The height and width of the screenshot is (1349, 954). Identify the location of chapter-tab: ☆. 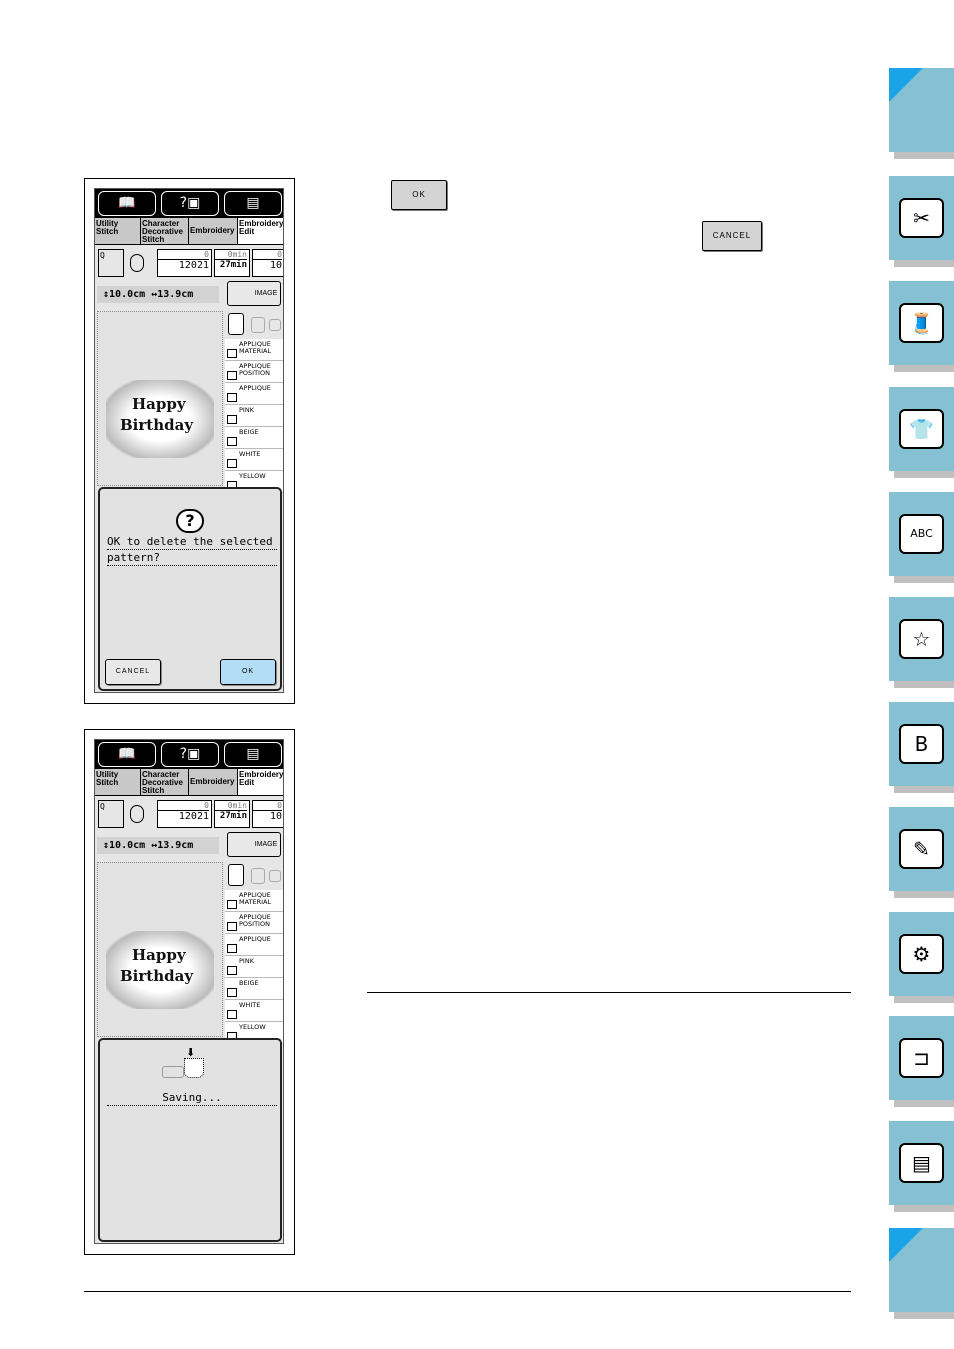
(921, 639).